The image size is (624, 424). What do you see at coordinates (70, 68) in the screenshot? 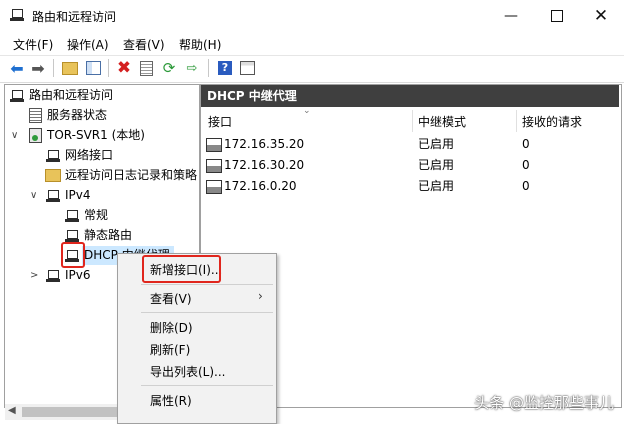
I see `up-folder-icon` at bounding box center [70, 68].